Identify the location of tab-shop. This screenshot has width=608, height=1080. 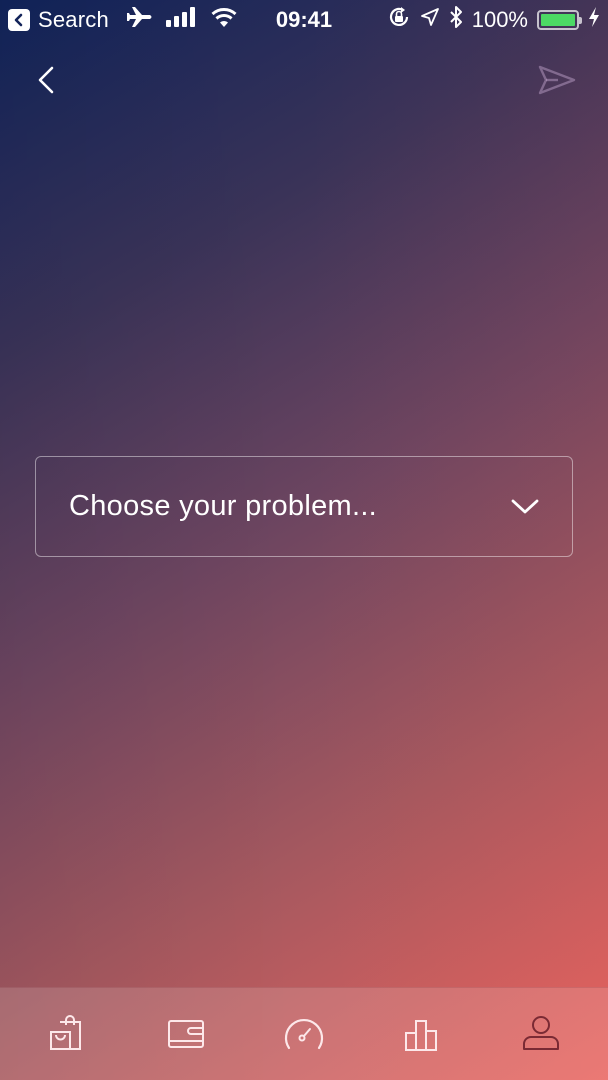
(67, 1034).